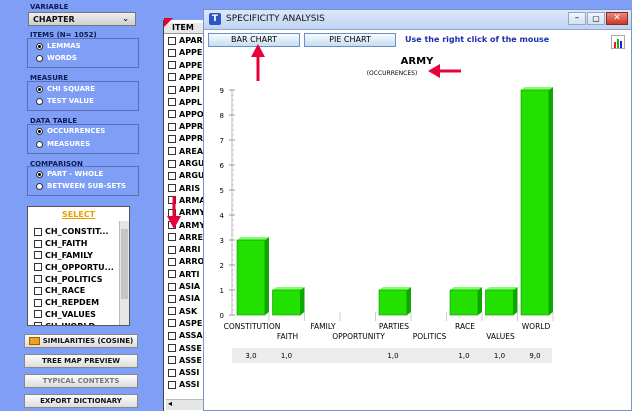  What do you see at coordinates (184, 188) in the screenshot?
I see `item-row: ARIS` at bounding box center [184, 188].